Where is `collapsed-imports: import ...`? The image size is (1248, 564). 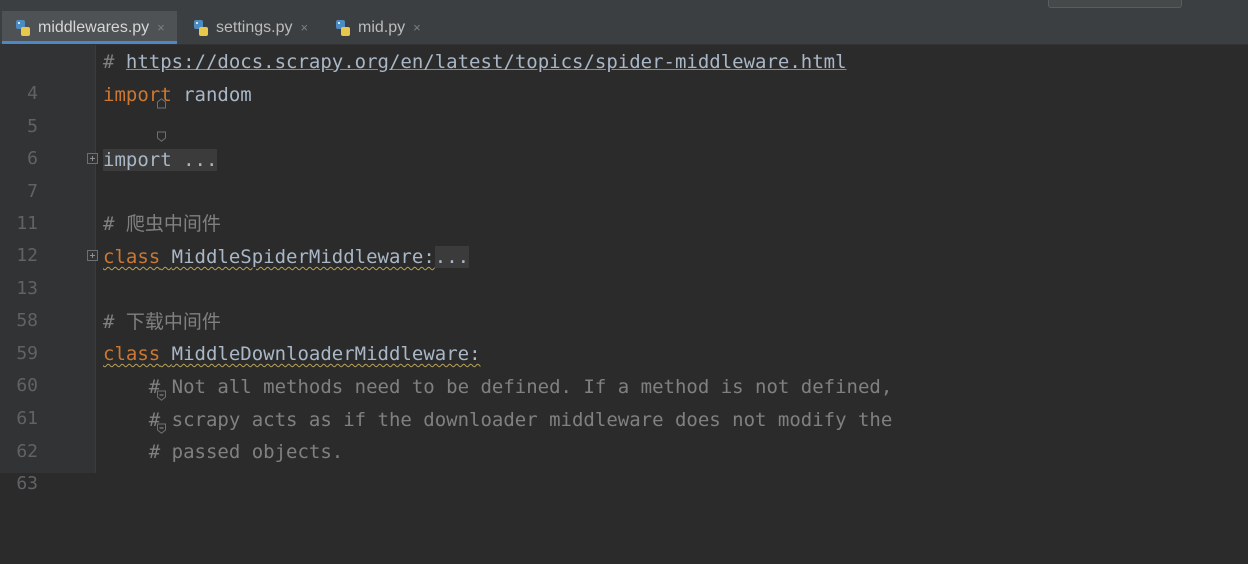
collapsed-imports: import ... is located at coordinates (160, 160).